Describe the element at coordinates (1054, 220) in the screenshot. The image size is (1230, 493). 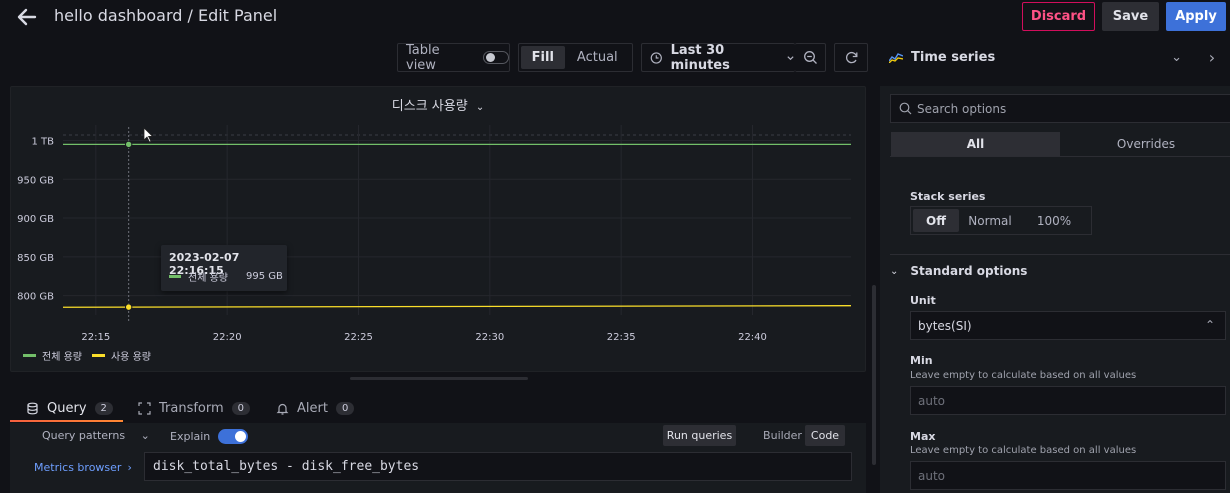
I see `stack-100-option: 100%` at that location.